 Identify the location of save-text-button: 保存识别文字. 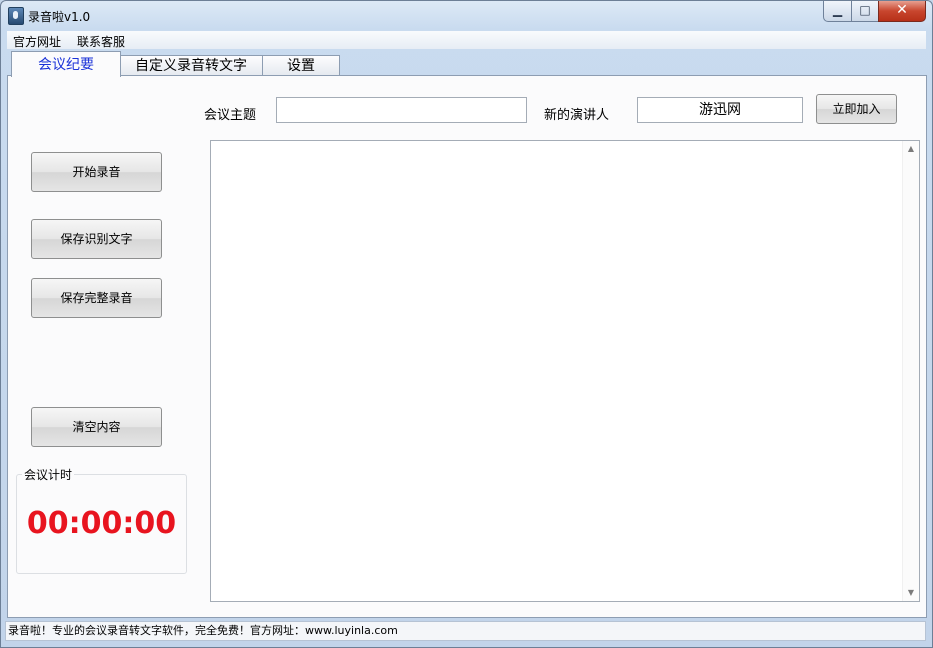
(96, 239).